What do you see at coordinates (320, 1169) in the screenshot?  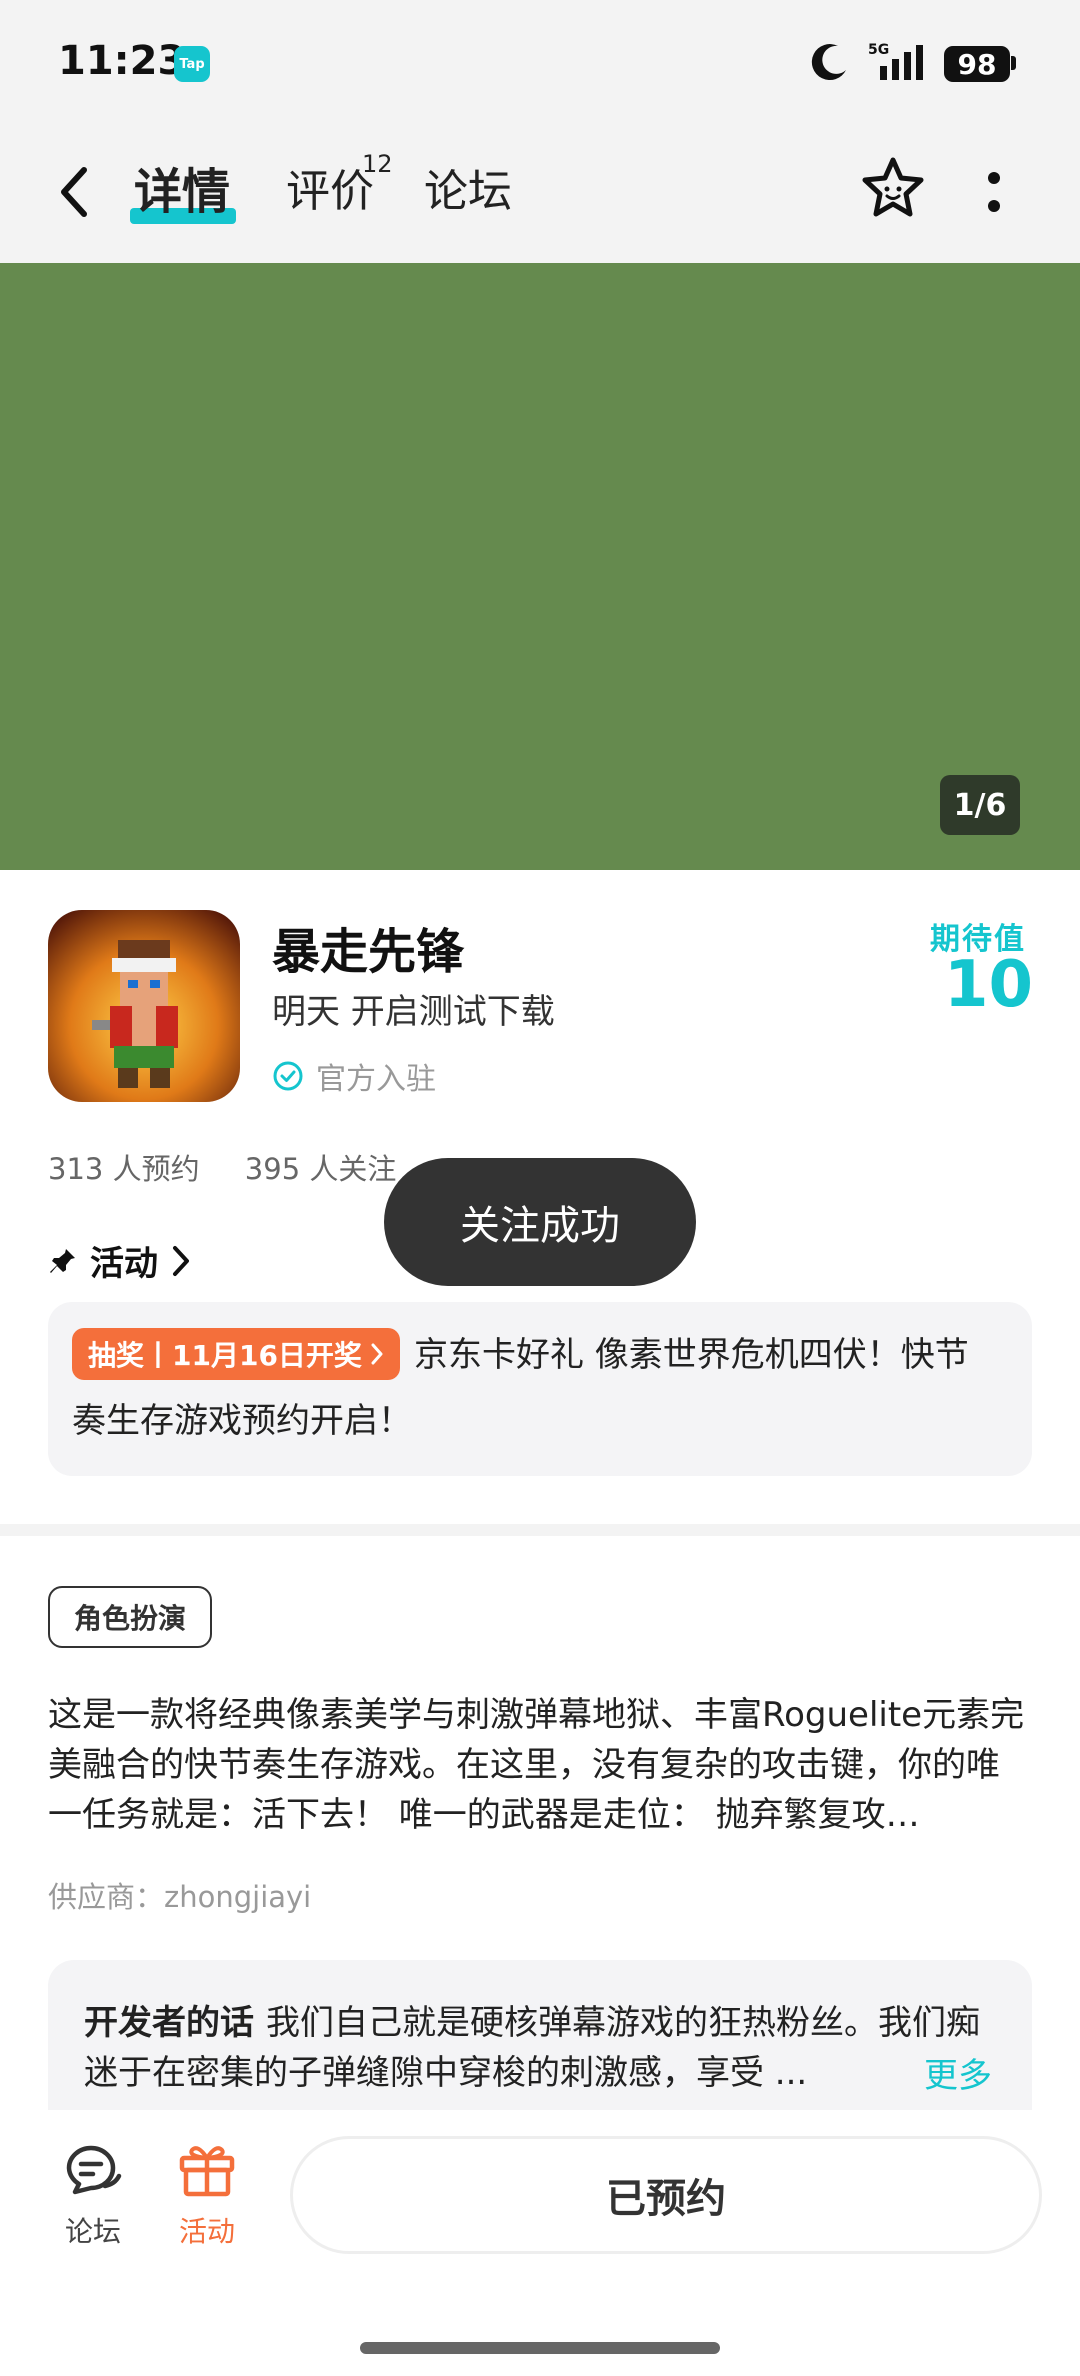 I see `follower-count: 395 人关注` at bounding box center [320, 1169].